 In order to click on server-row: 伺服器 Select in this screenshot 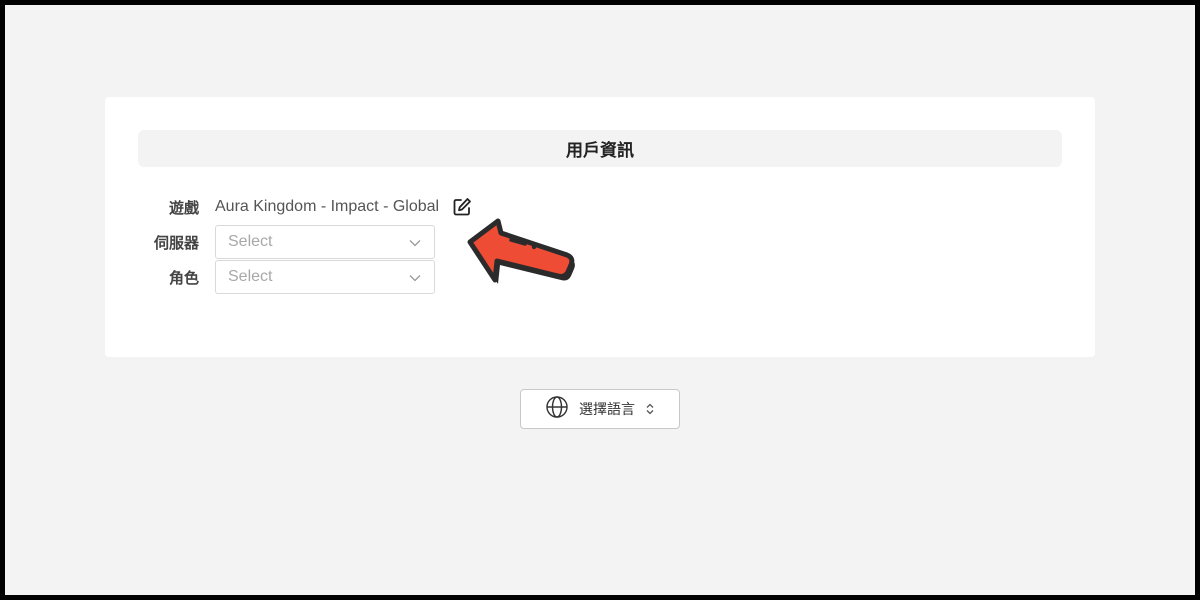, I will do `click(286, 242)`.